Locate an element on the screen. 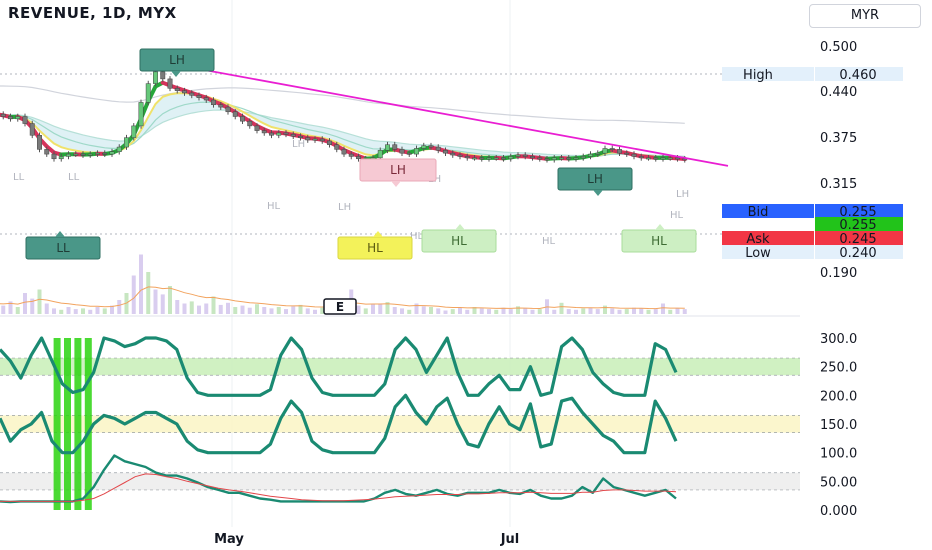 This screenshot has width=932, height=550. oscillator-tick-label: 300.0 is located at coordinates (838, 339).